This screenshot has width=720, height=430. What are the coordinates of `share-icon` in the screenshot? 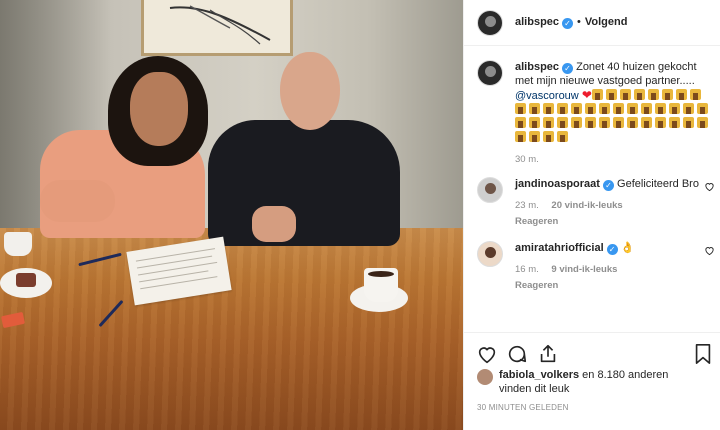 It's located at (548, 355).